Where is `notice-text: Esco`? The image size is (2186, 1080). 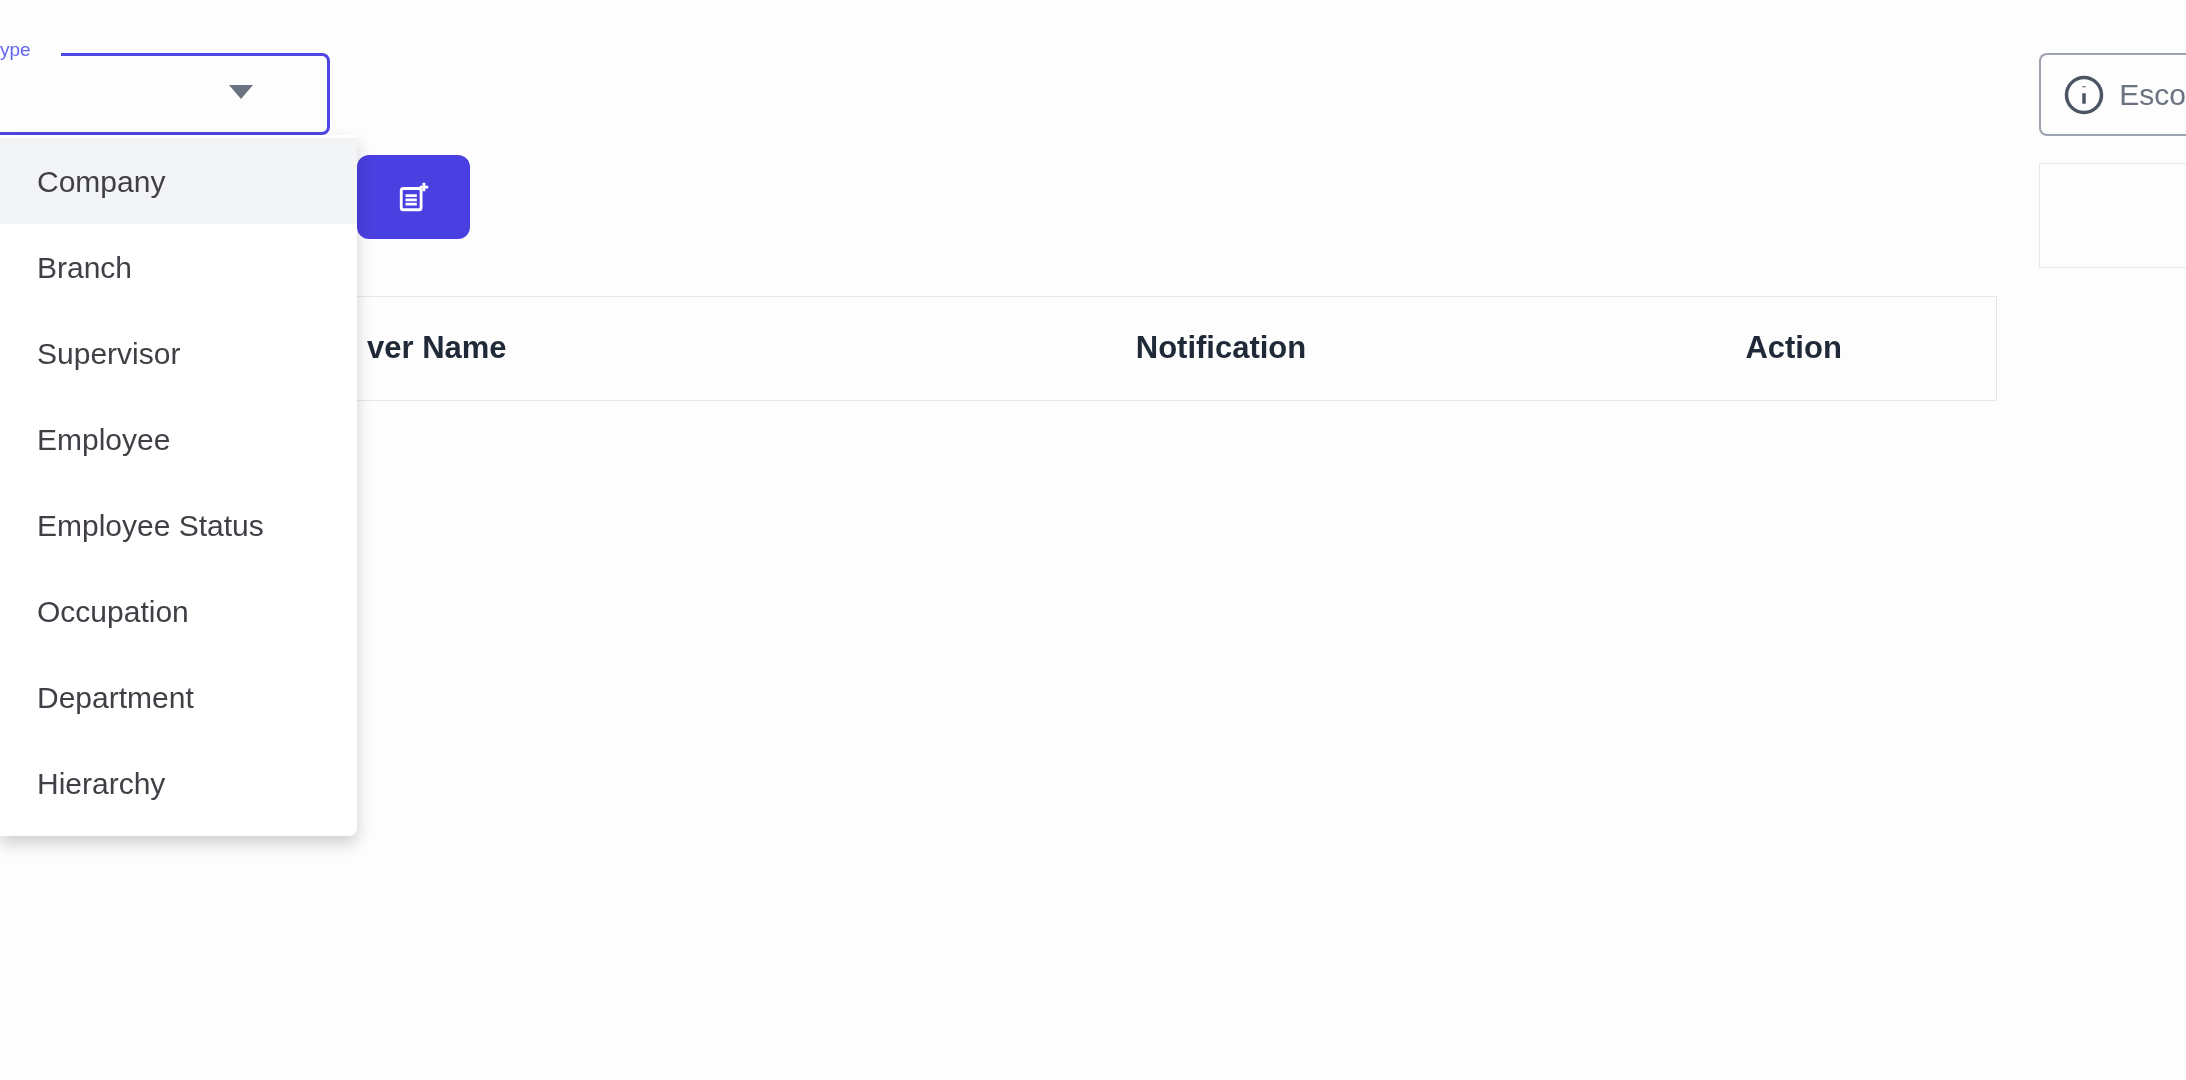
notice-text: Esco is located at coordinates (2152, 95).